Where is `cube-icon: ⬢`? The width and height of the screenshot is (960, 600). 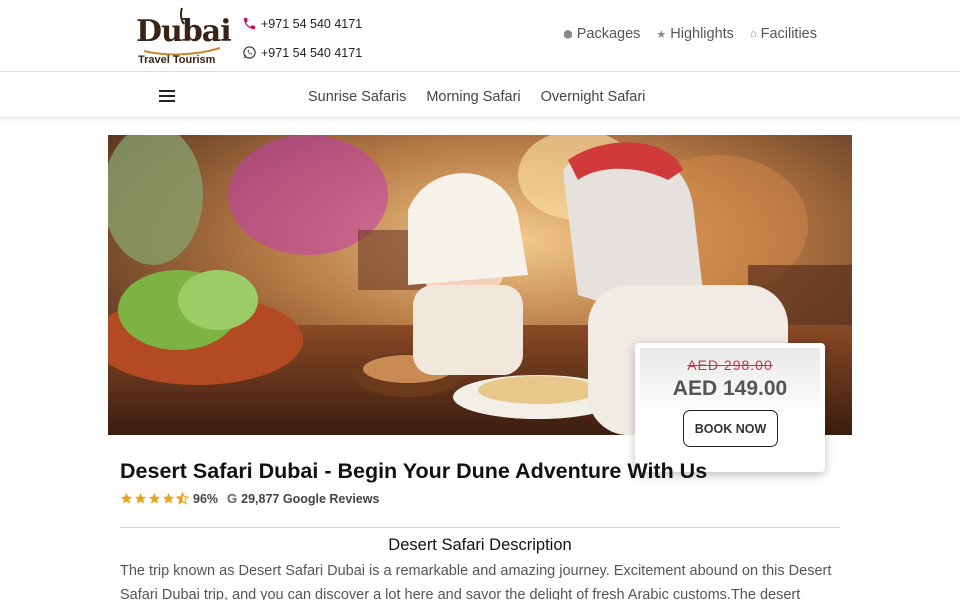
cube-icon: ⬢ is located at coordinates (568, 34).